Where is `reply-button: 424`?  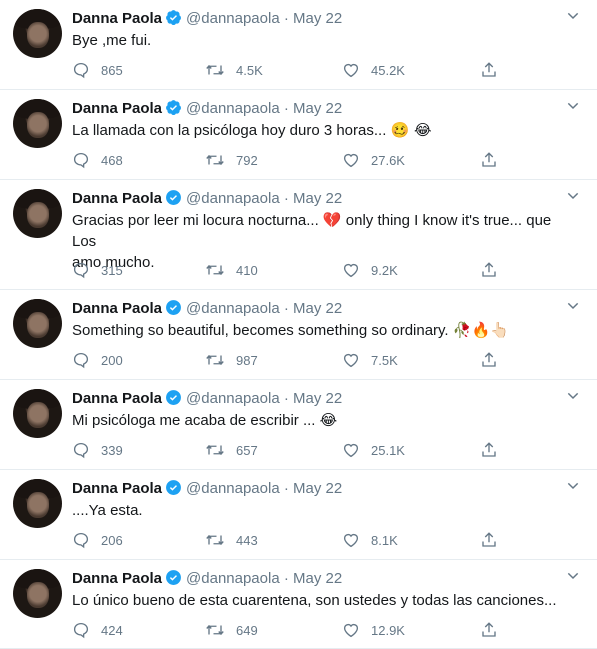
reply-button: 424 is located at coordinates (97, 630).